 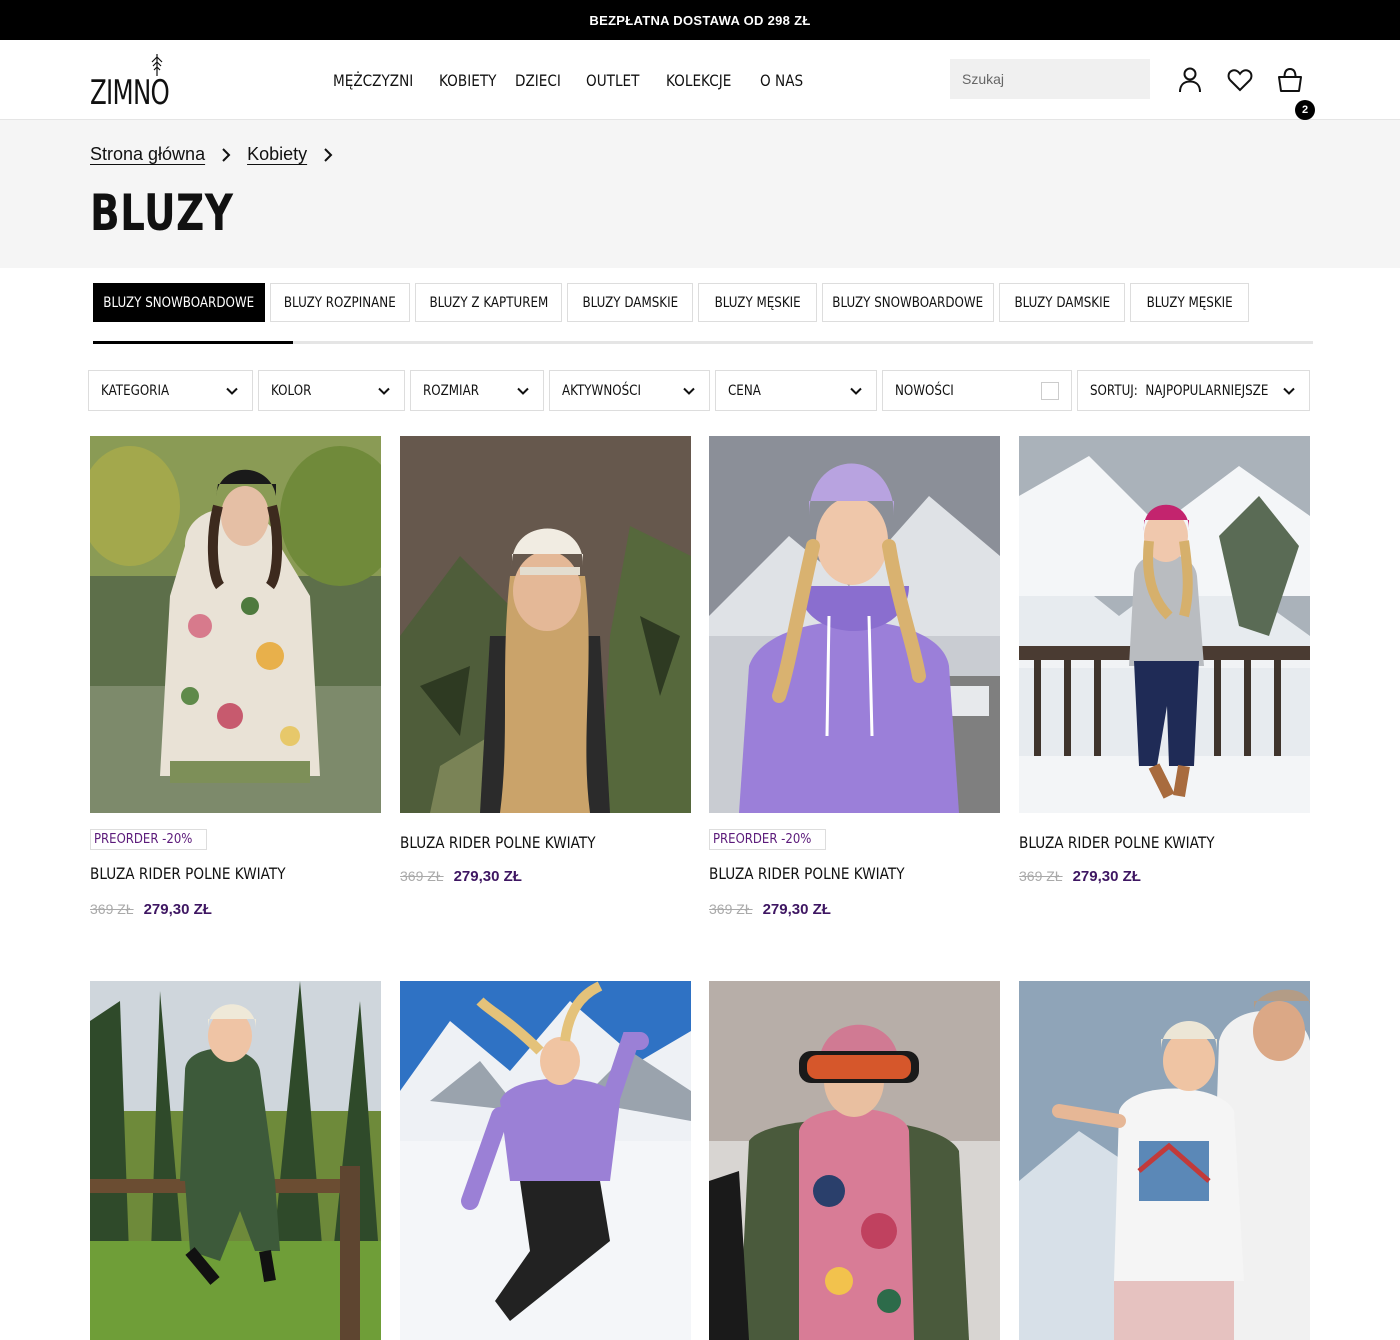 I want to click on chip-snowboard-hoodies: BLUZY SNOWBOARDOWE, so click(x=179, y=302).